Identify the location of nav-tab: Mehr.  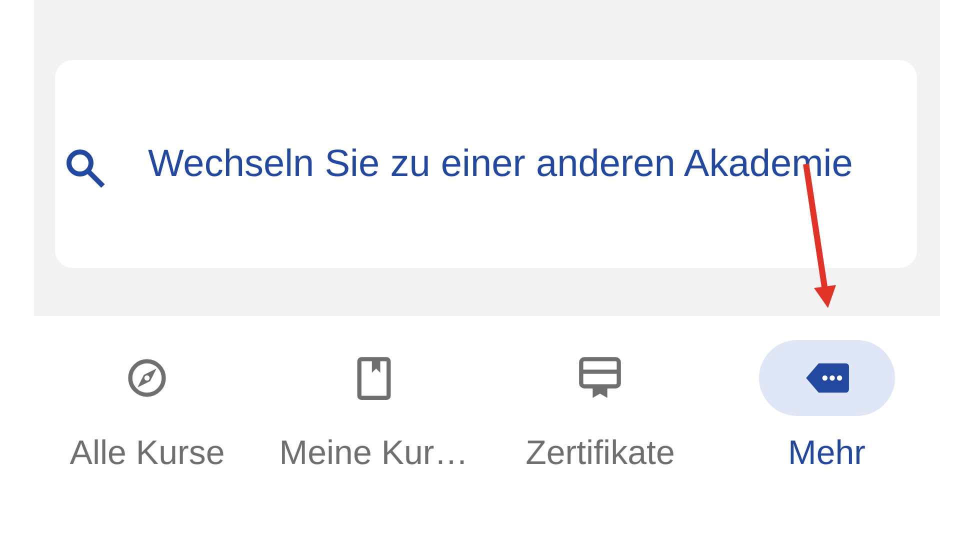
(827, 406).